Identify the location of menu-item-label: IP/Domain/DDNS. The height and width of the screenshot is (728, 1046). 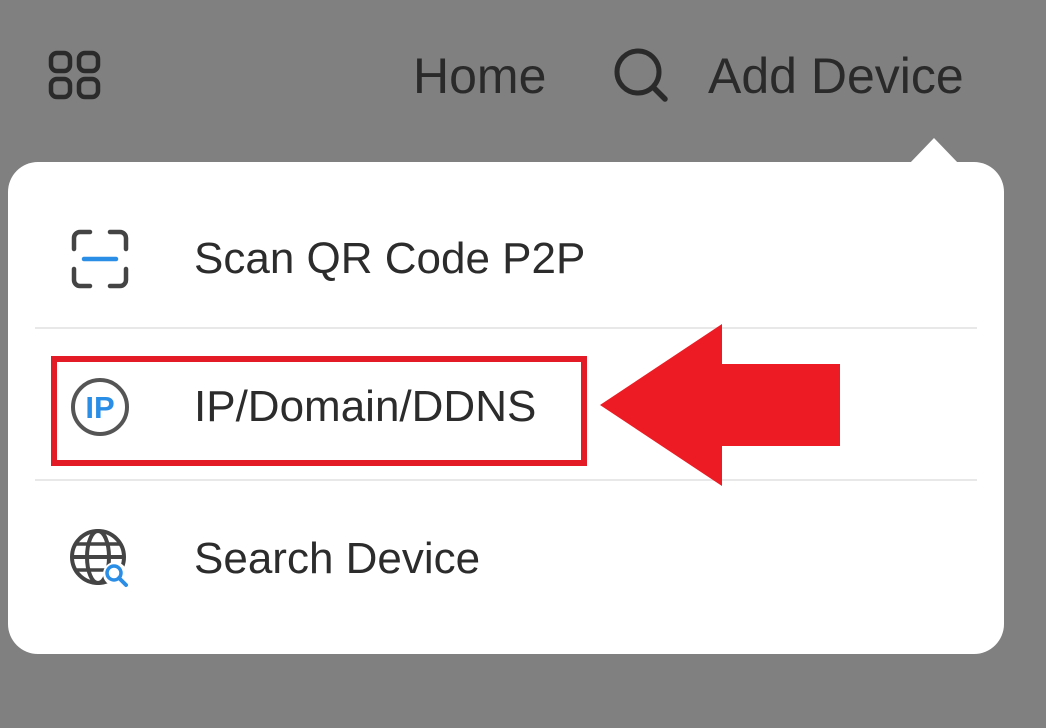
(365, 406).